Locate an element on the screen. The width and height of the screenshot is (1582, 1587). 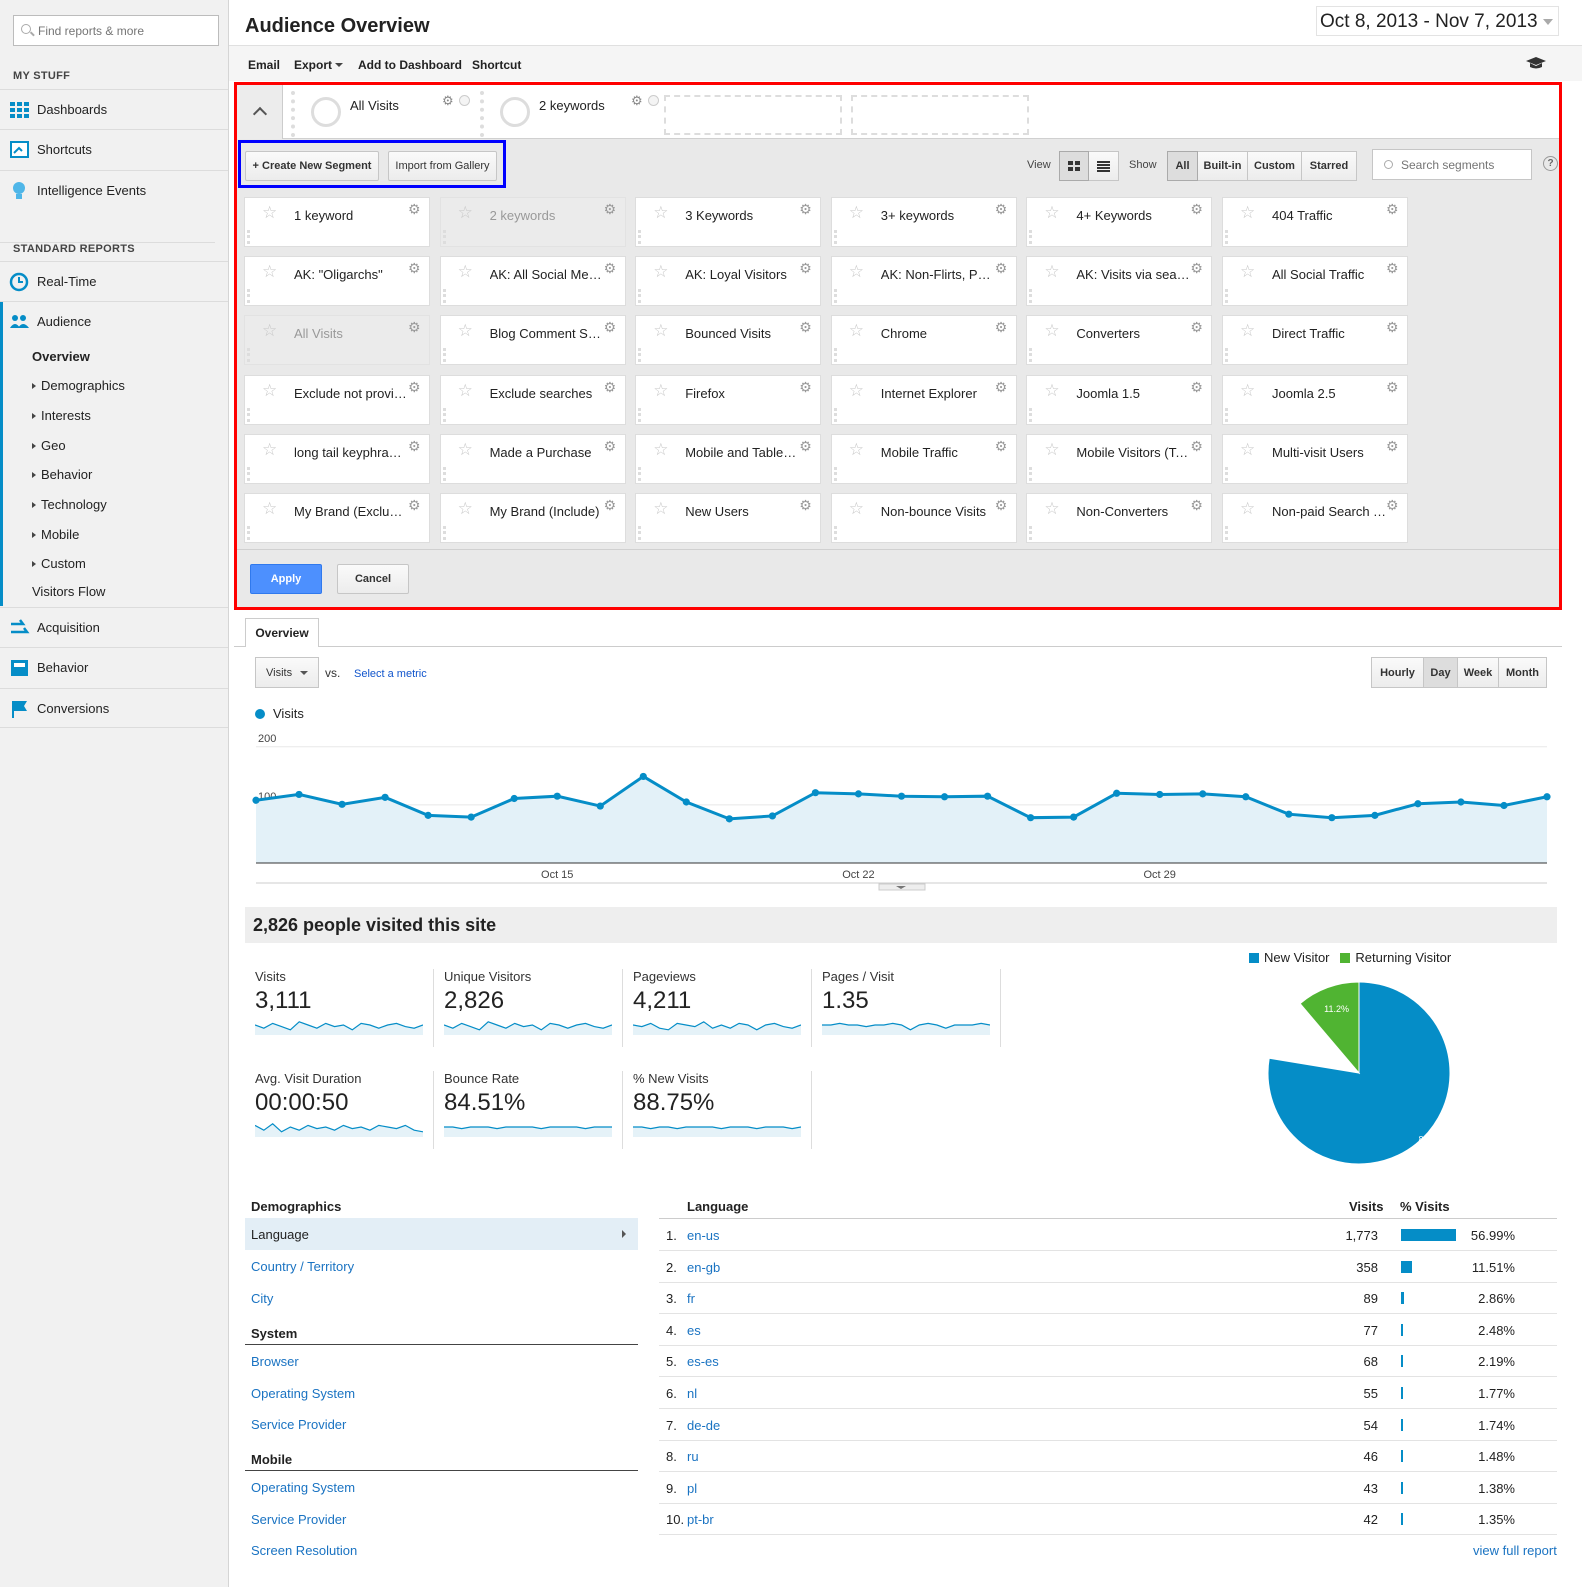
sidebar-item-behavior: Behavior is located at coordinates (114, 667).